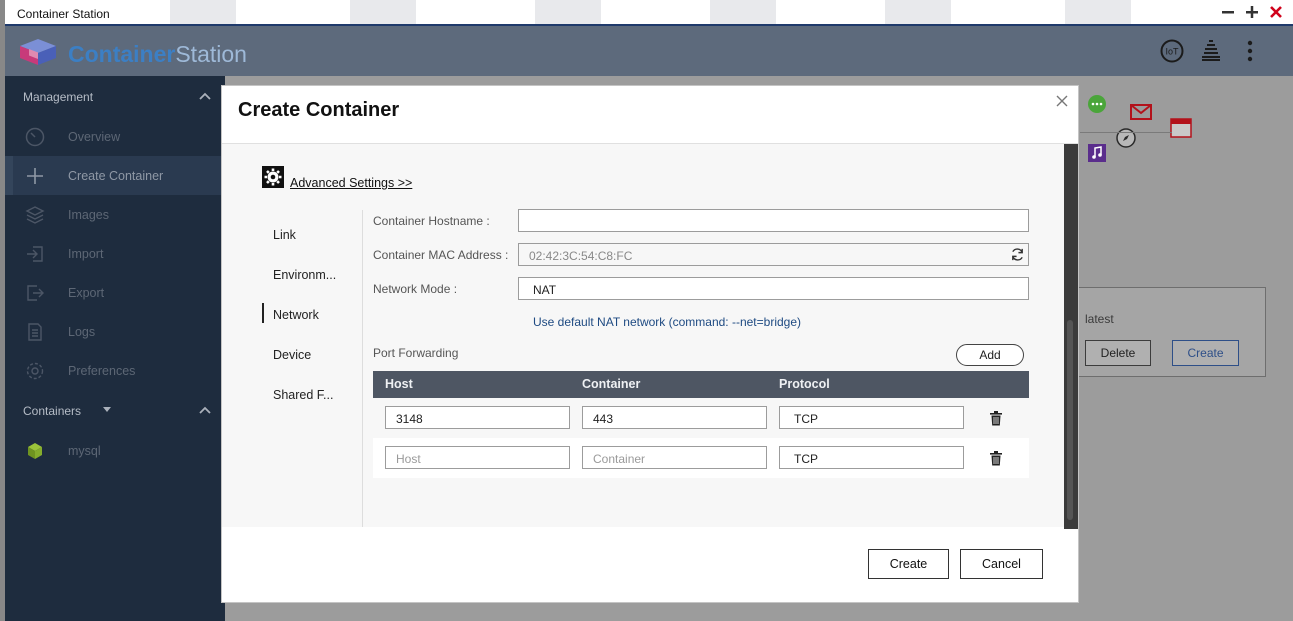  Describe the element at coordinates (1118, 353) in the screenshot. I see `background-delete-button: Delete` at that location.